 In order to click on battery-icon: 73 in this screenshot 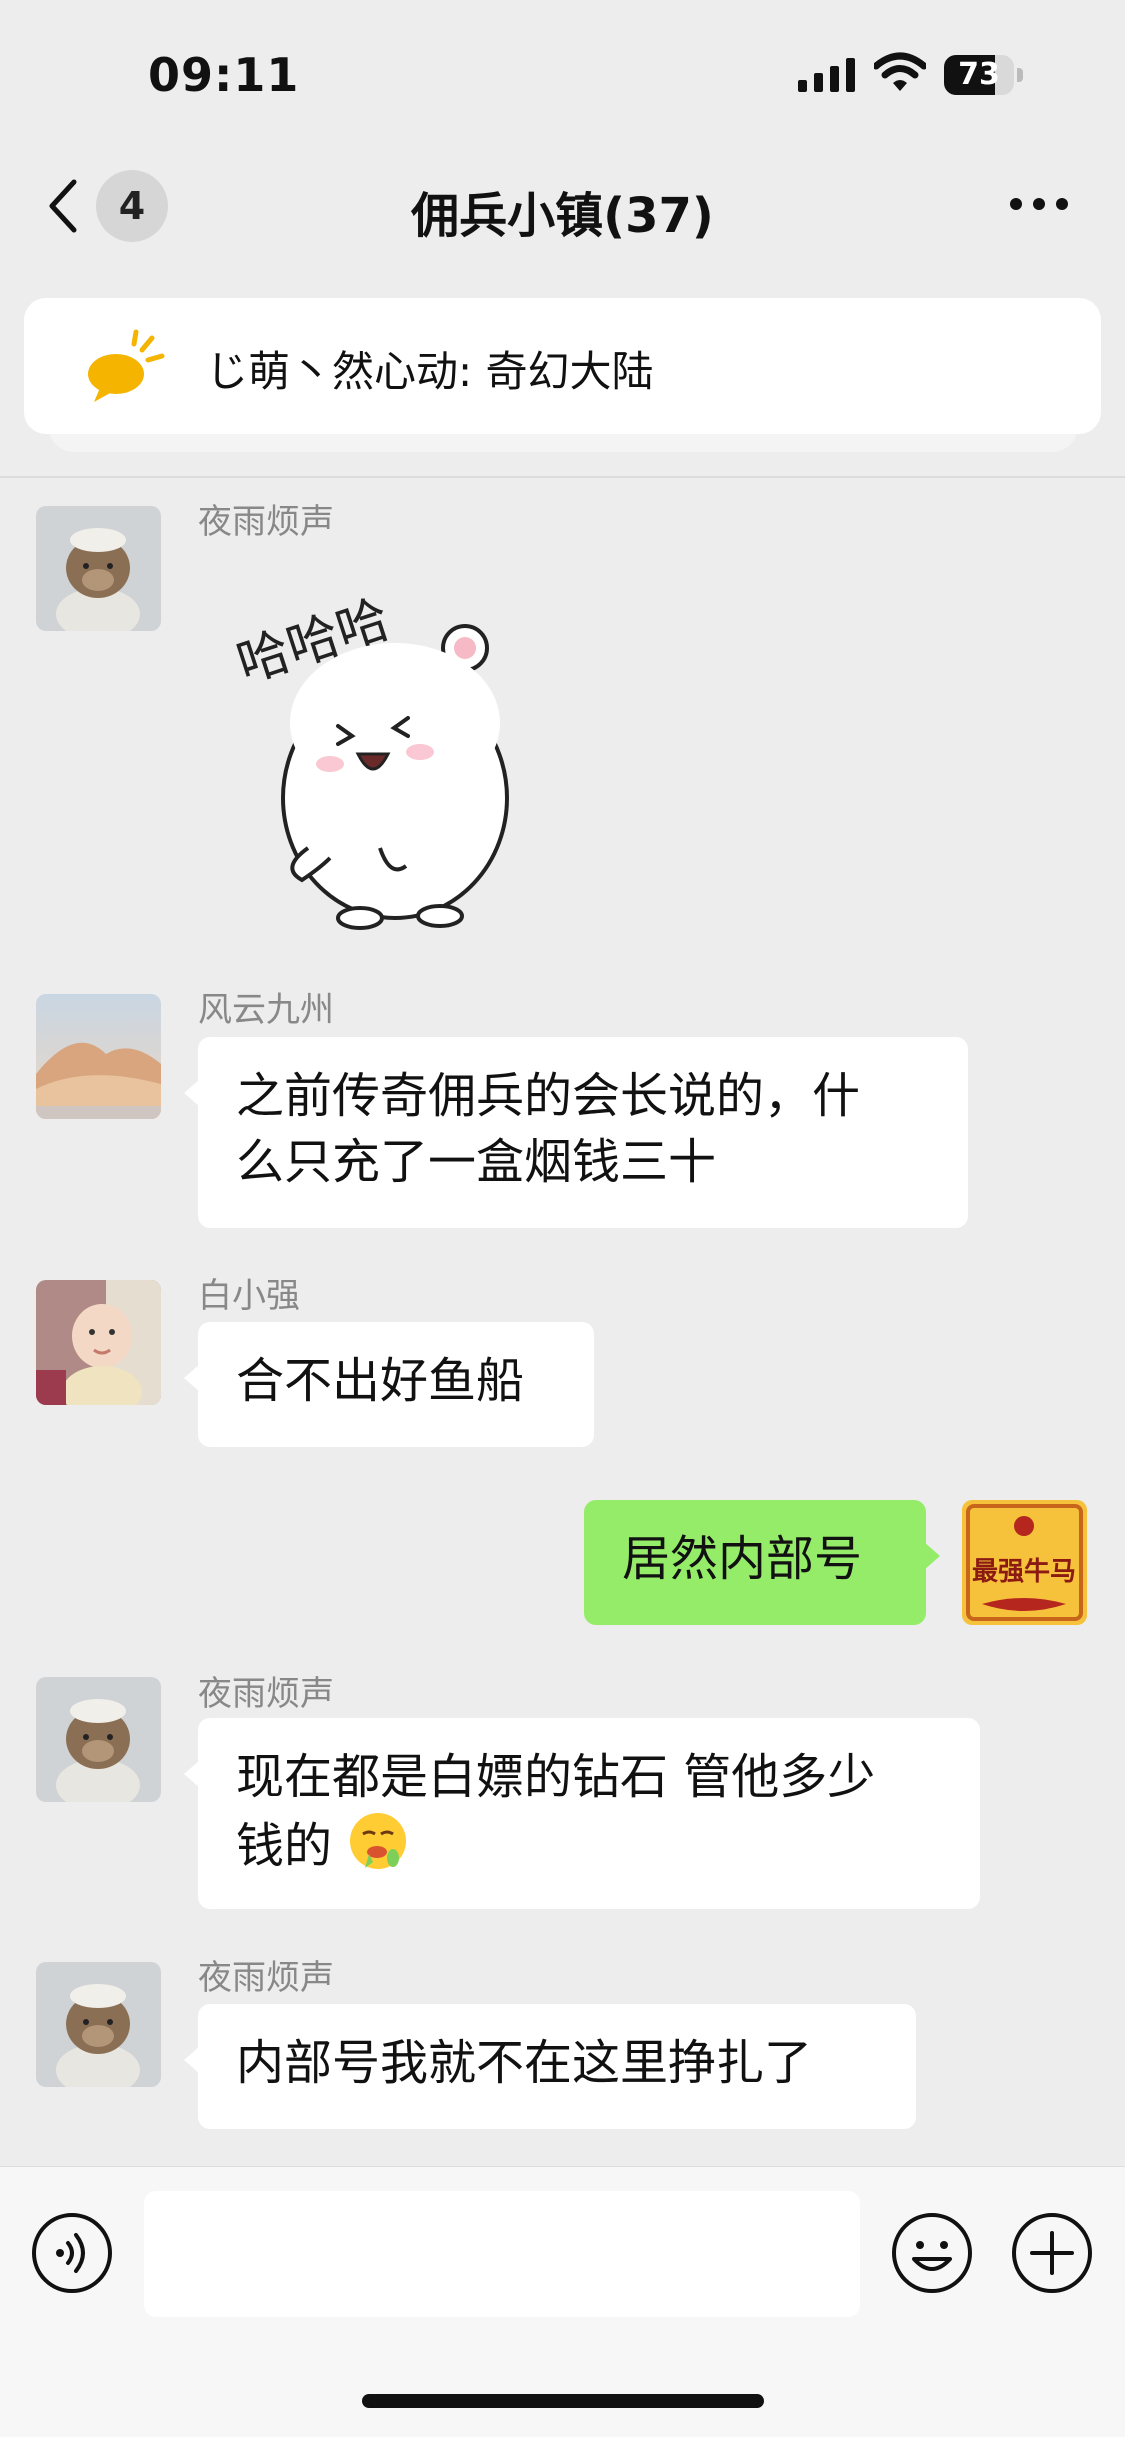, I will do `click(984, 75)`.